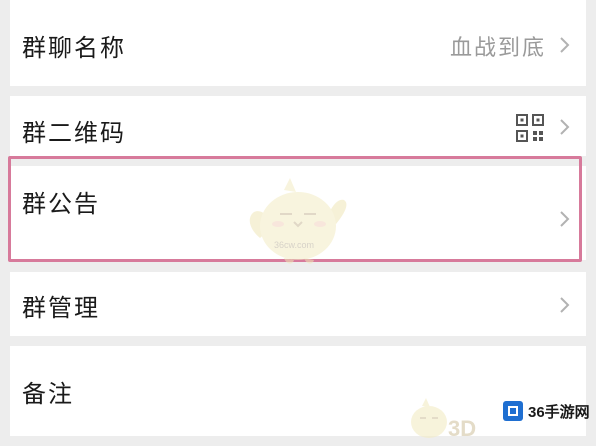  I want to click on remark-label: 备注, so click(48, 394).